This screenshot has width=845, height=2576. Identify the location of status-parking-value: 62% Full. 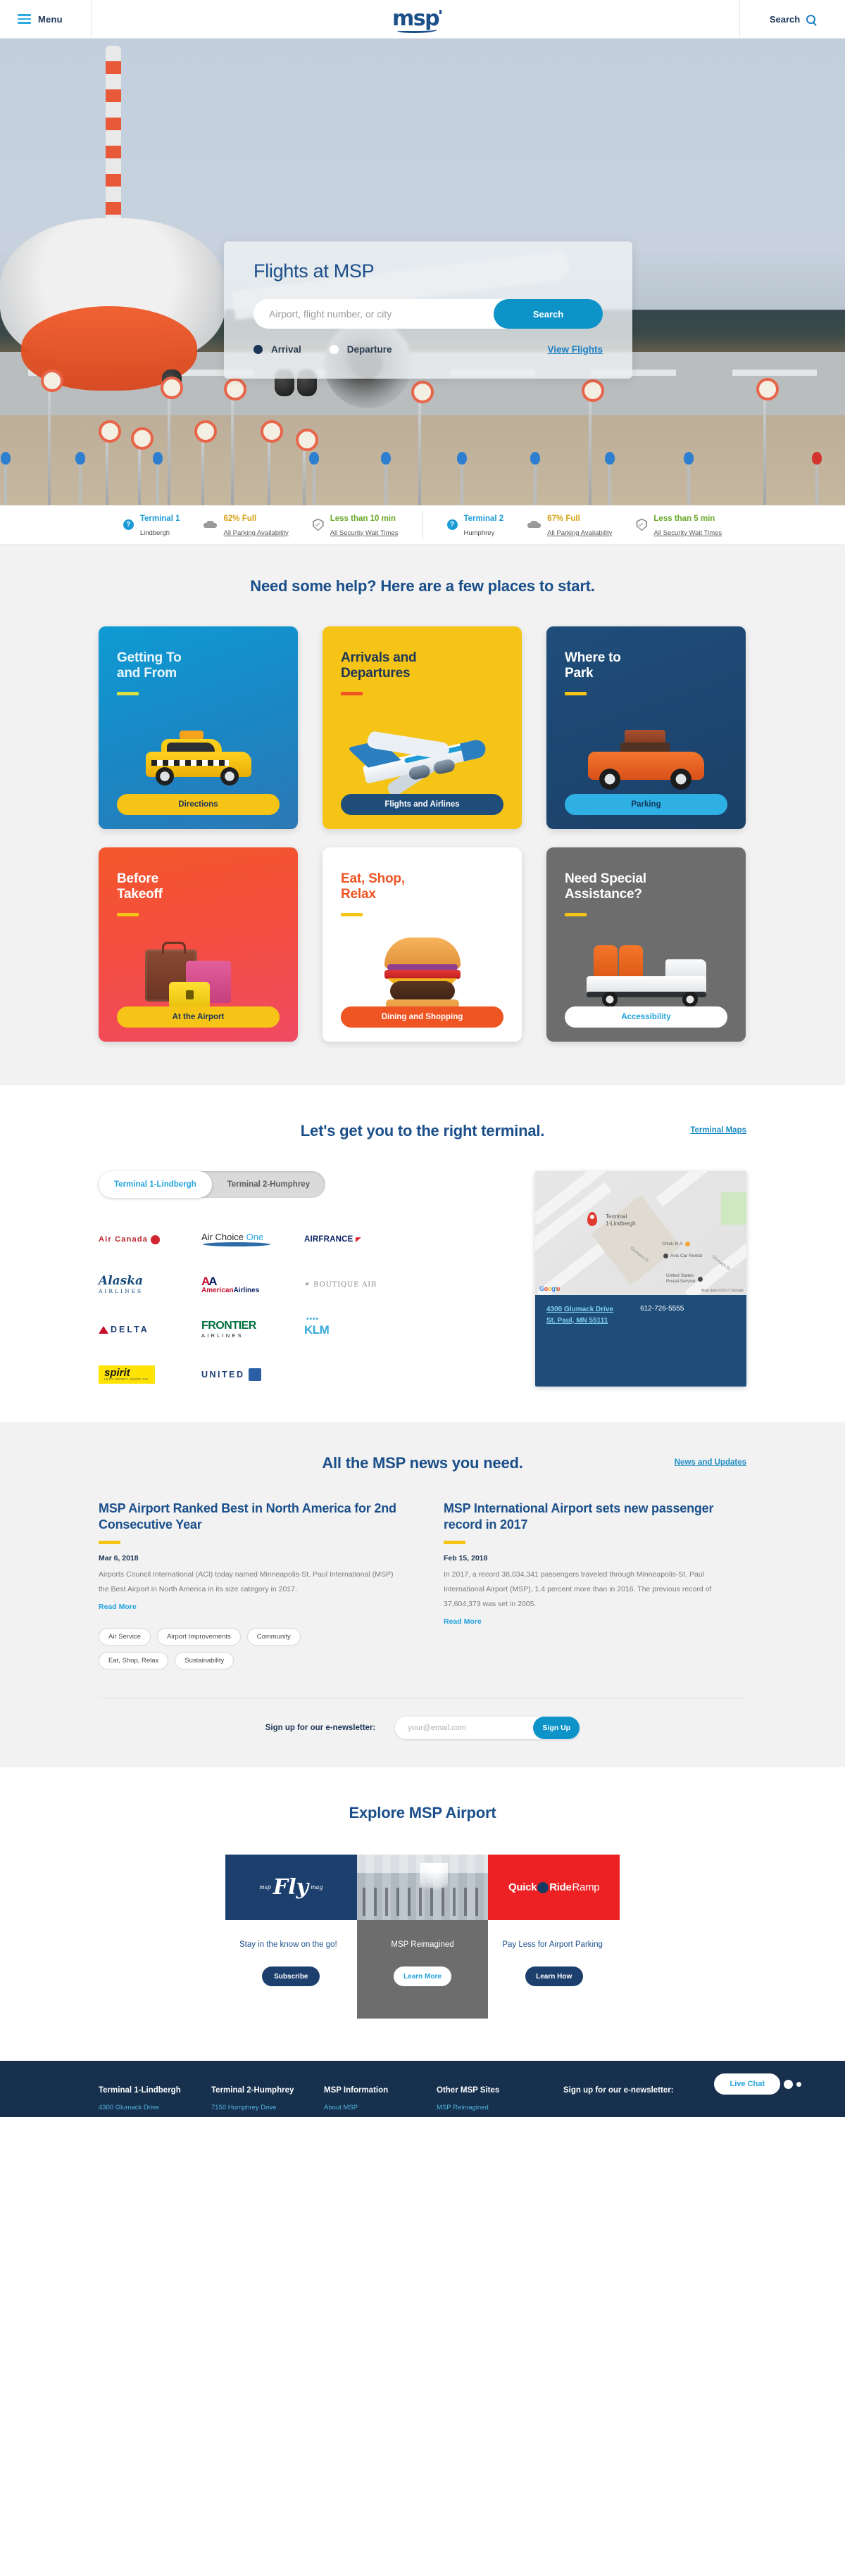
(240, 518).